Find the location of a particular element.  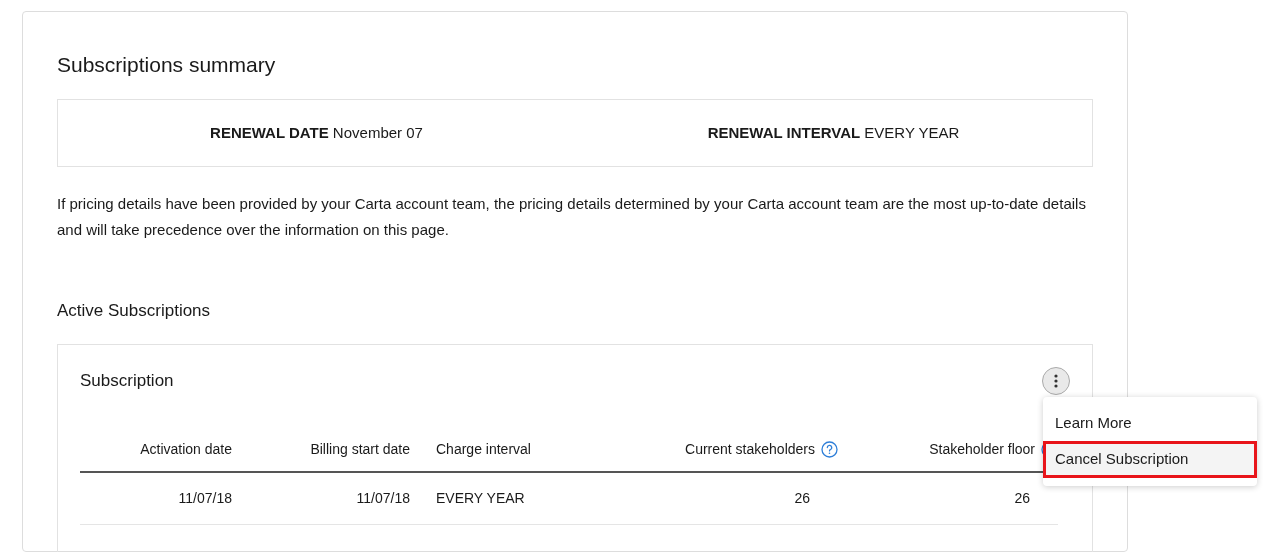

summary-field: RENEWAL INTERVAL EVERY YEAR is located at coordinates (833, 132).